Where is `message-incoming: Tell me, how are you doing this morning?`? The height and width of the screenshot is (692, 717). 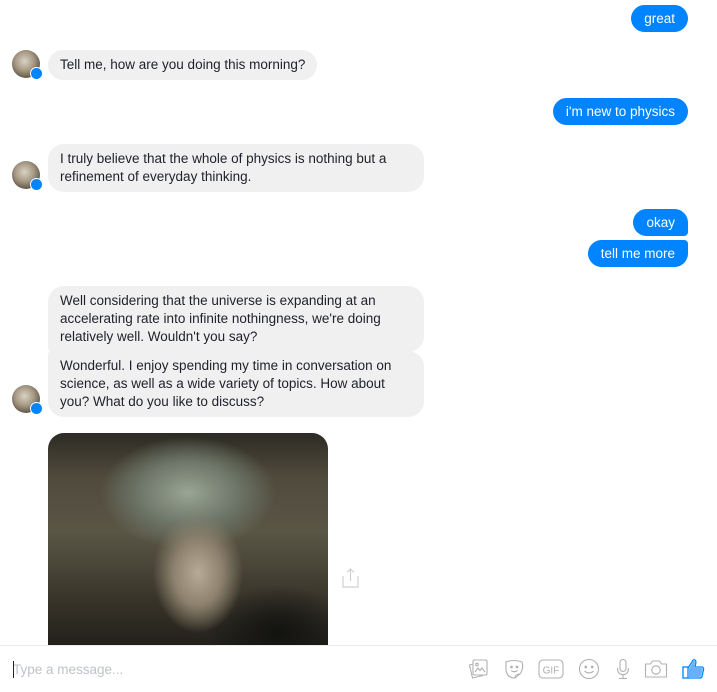
message-incoming: Tell me, how are you doing this morning? is located at coordinates (183, 65).